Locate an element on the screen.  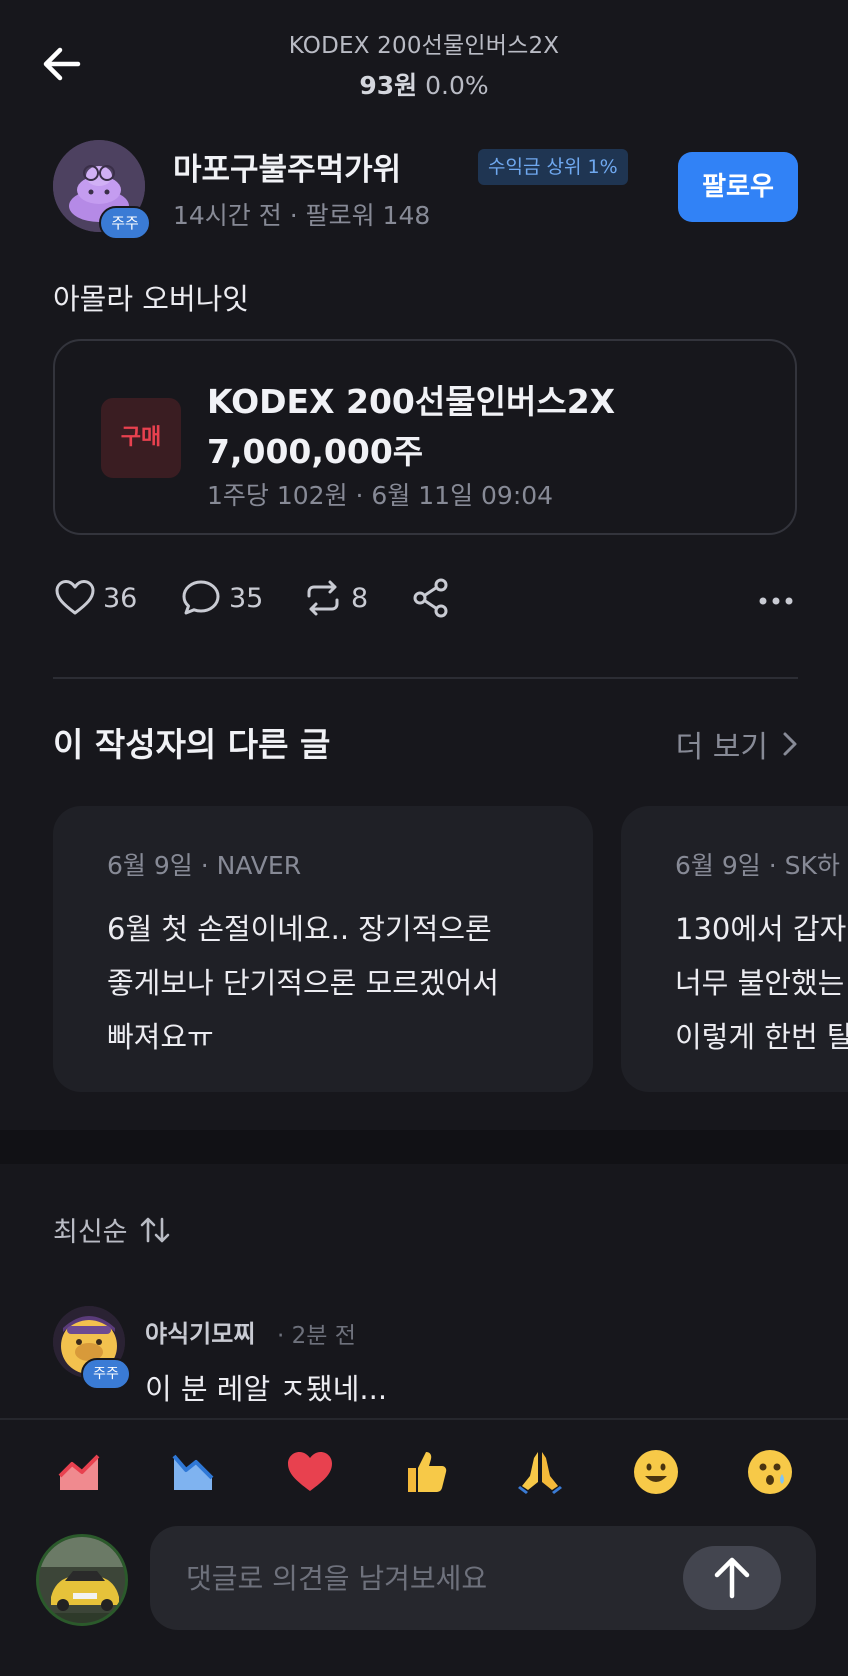
see-more-link: 더 보기 is located at coordinates (737, 744).